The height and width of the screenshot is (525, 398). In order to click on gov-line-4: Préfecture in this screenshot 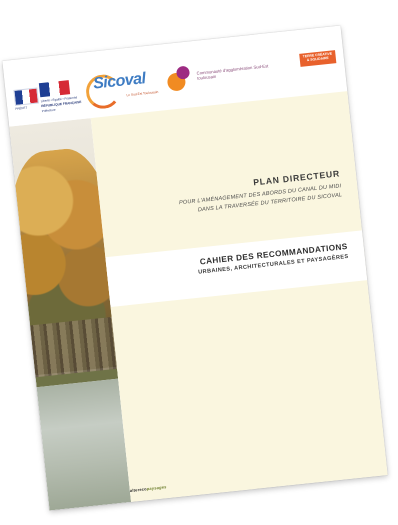, I will do `click(48, 110)`.